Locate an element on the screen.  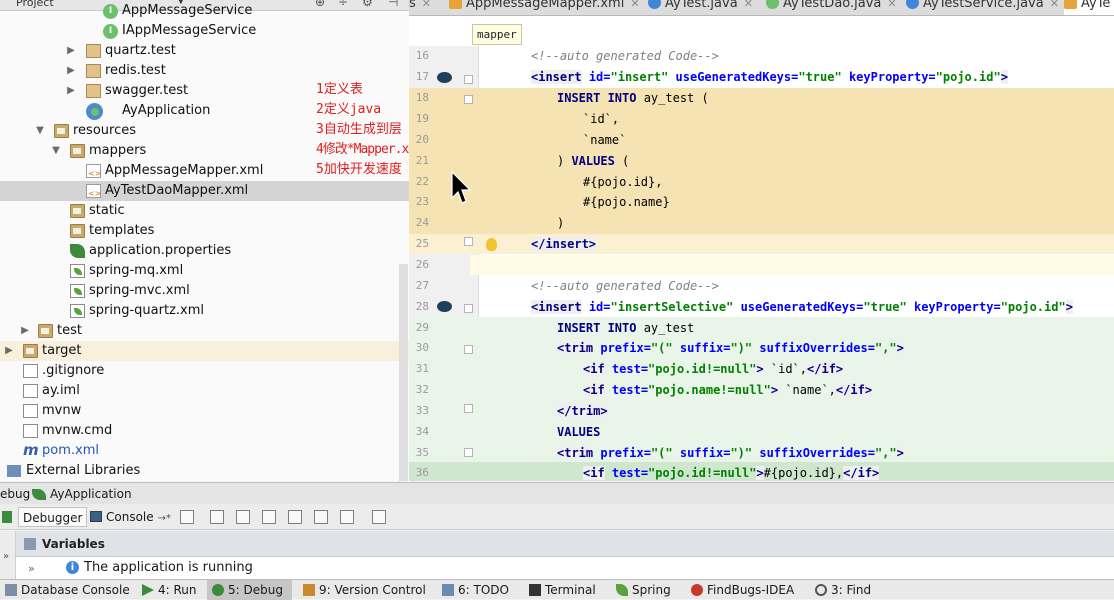
tool-terminal: Terminal is located at coordinates (562, 590).